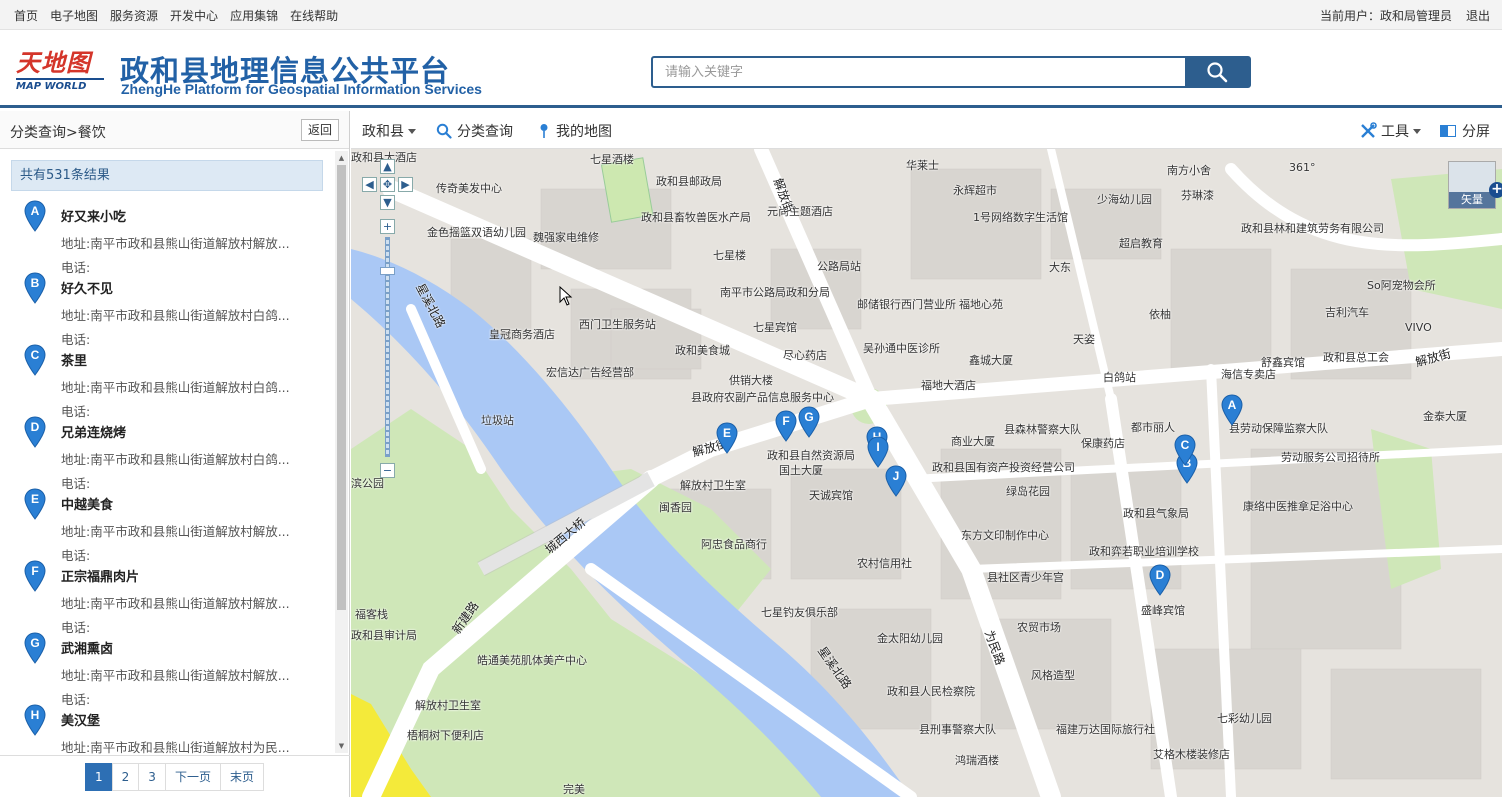 This screenshot has height=797, width=1502. I want to click on map-poi-label: 华莱士, so click(922, 165).